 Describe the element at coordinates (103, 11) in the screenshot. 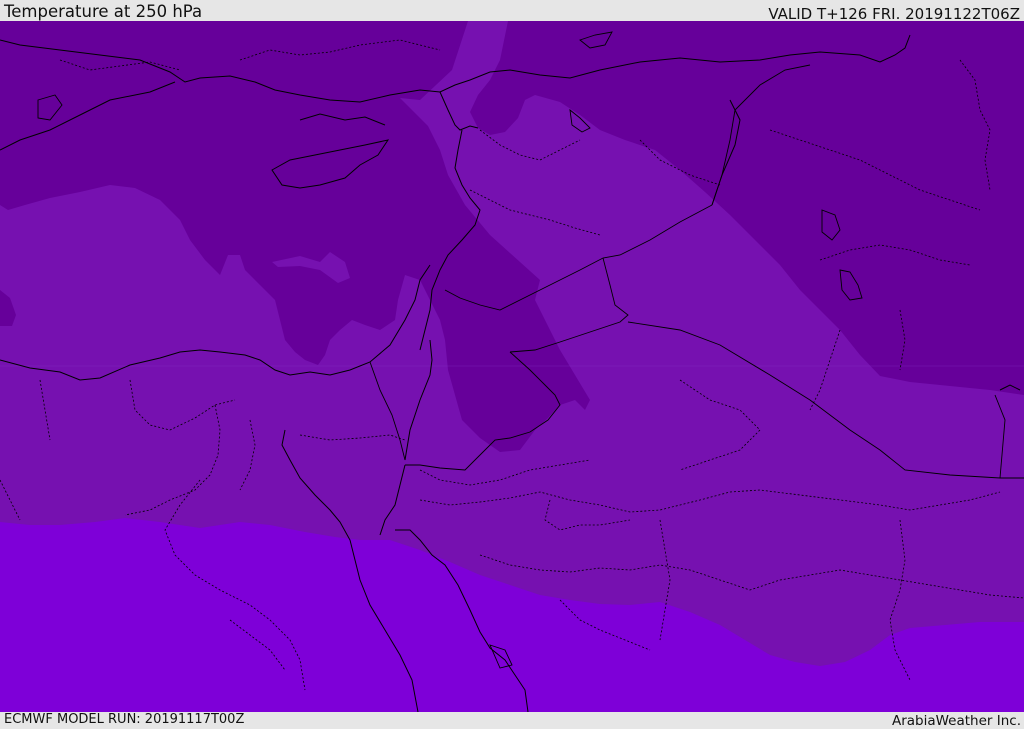

I see `map-title: Temperature at 250 hPa` at that location.